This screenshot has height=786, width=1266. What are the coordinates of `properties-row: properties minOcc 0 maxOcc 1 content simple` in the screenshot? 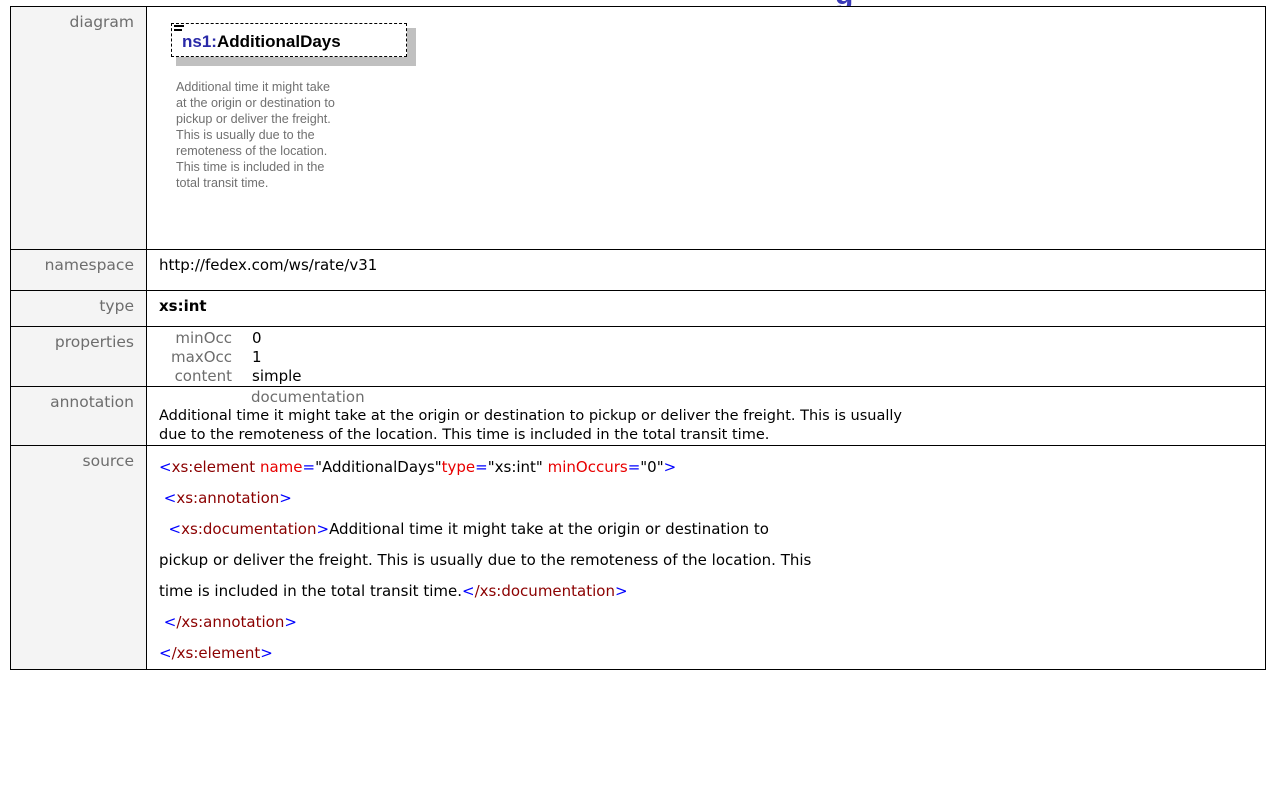 It's located at (638, 356).